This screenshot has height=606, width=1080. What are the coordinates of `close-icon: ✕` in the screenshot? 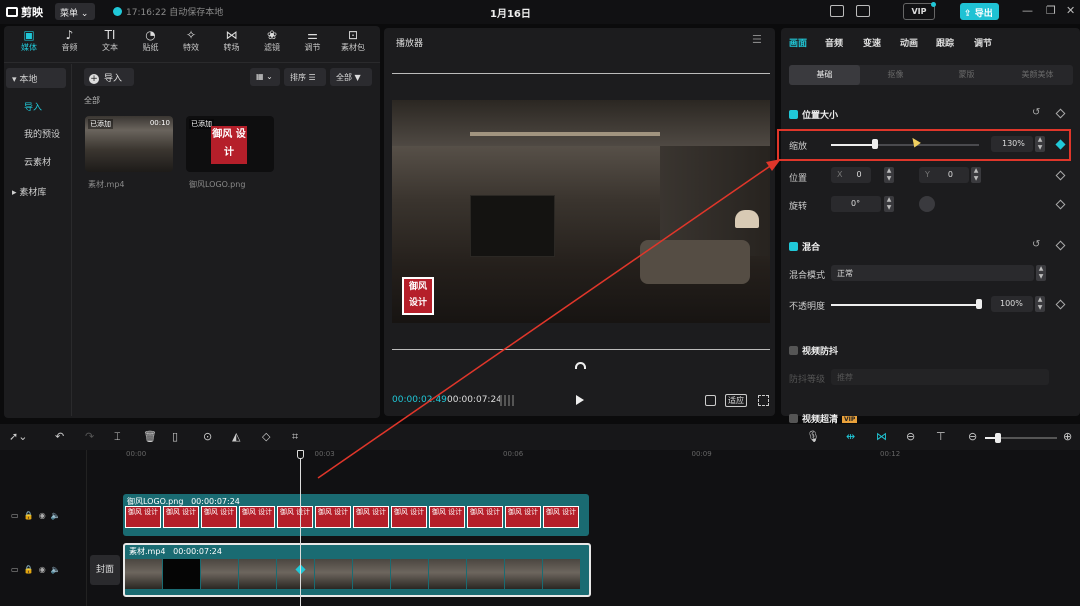 It's located at (1070, 10).